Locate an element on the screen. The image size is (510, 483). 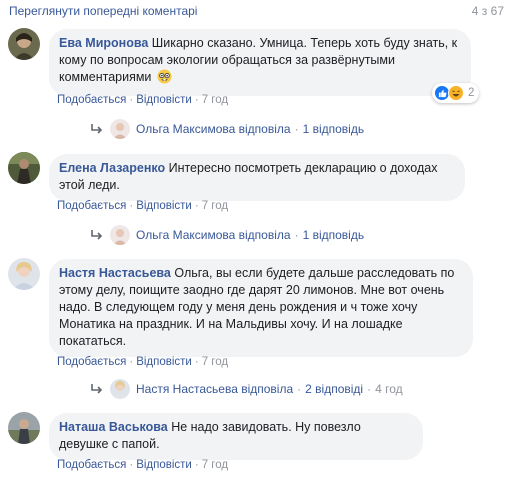
reply-time: 4 год is located at coordinates (389, 389).